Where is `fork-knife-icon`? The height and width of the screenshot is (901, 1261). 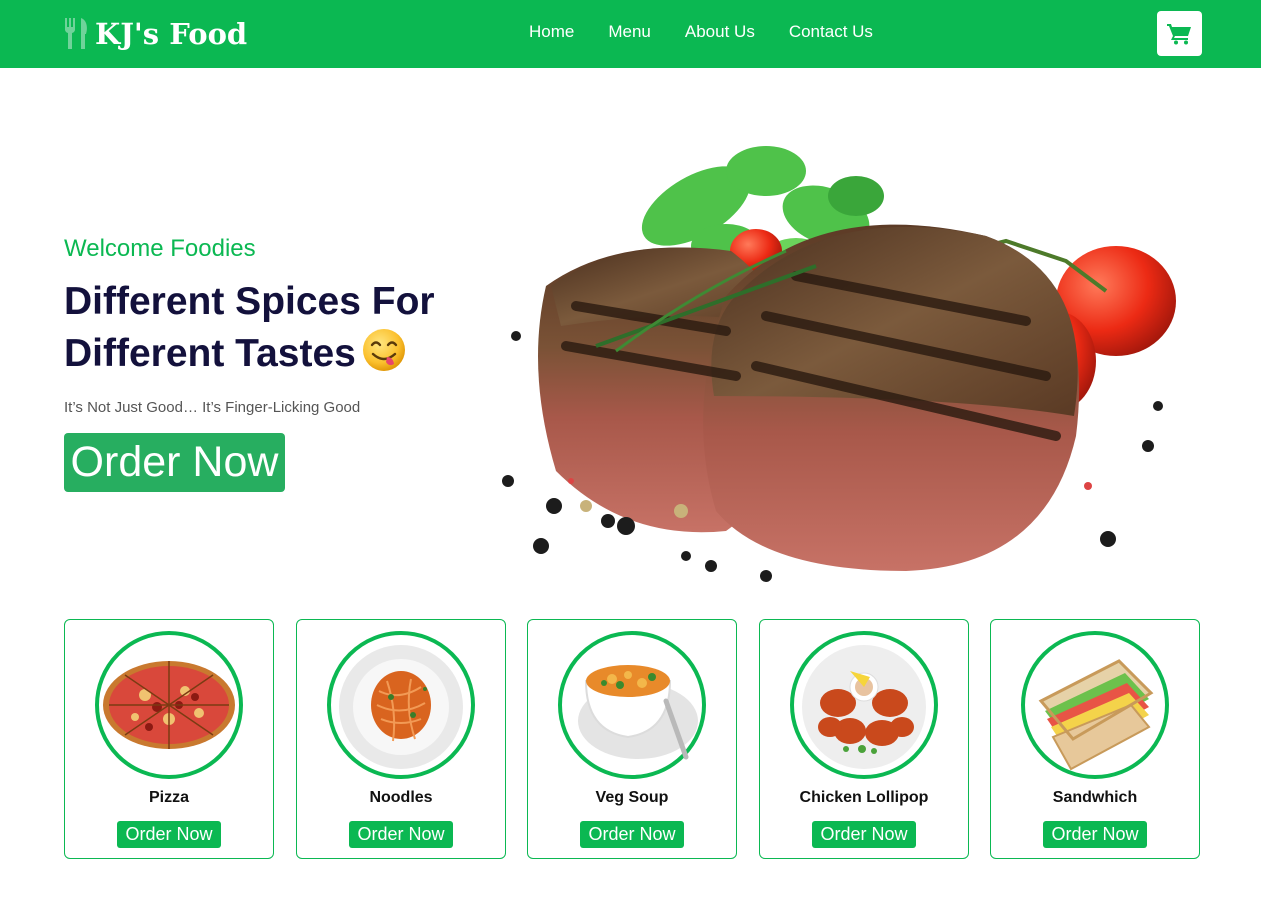 fork-knife-icon is located at coordinates (76, 33).